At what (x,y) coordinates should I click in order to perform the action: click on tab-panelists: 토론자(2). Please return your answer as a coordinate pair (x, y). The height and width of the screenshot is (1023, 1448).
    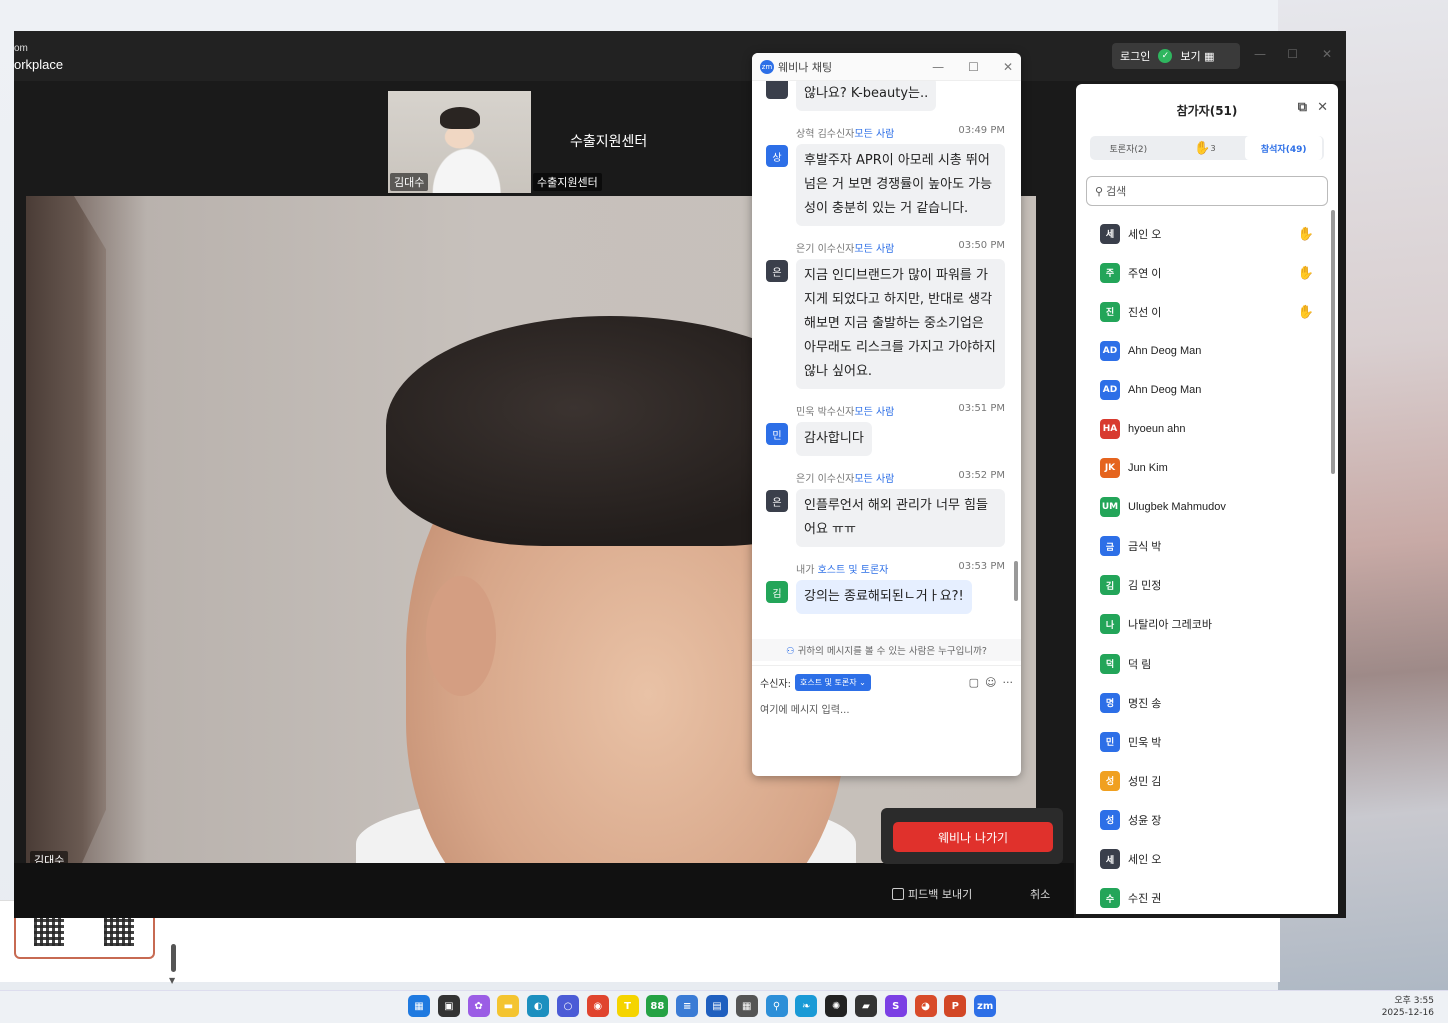
    Looking at the image, I should click on (1128, 148).